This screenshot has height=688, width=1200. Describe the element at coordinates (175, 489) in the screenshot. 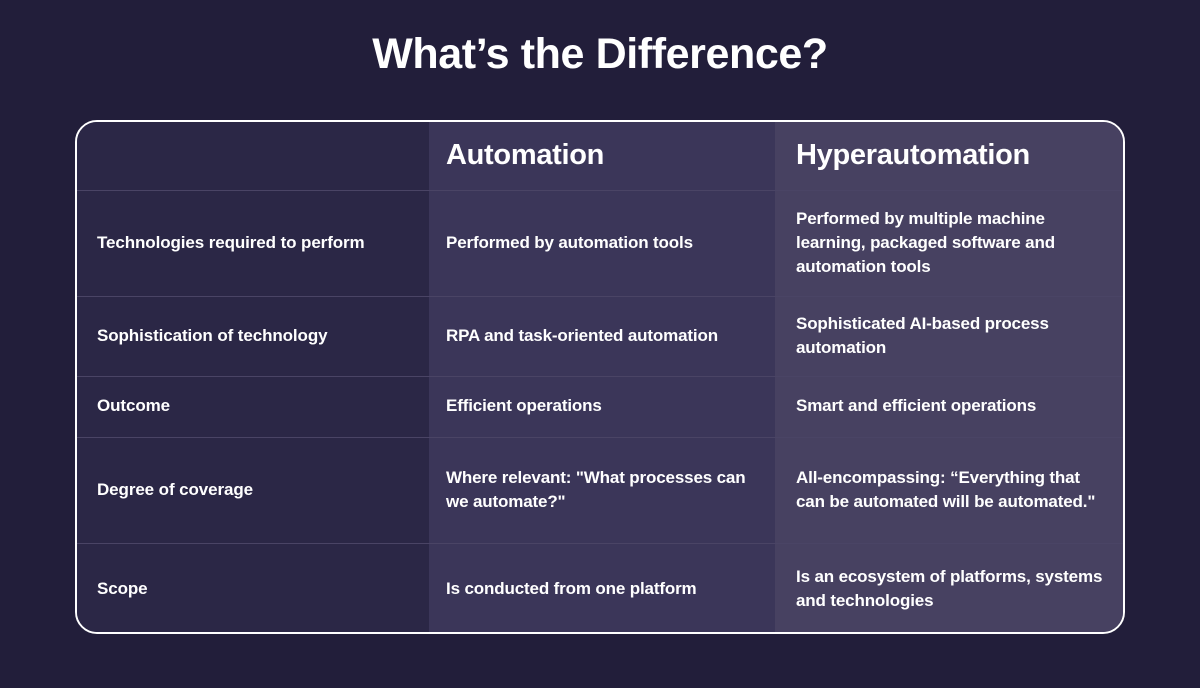

I see `row-label: Degree of coverage` at that location.